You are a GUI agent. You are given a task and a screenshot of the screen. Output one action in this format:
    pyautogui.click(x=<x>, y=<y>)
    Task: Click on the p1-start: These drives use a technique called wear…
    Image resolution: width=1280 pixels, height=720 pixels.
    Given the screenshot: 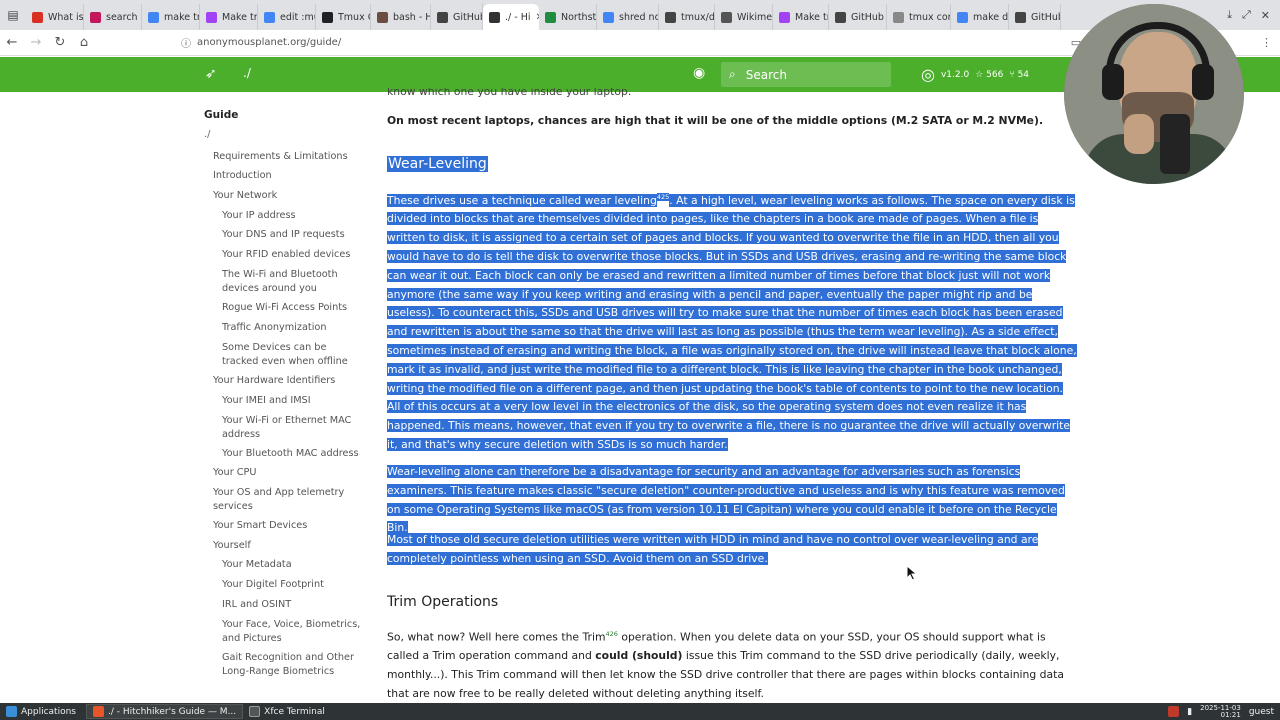 What is the action you would take?
    pyautogui.click(x=522, y=200)
    